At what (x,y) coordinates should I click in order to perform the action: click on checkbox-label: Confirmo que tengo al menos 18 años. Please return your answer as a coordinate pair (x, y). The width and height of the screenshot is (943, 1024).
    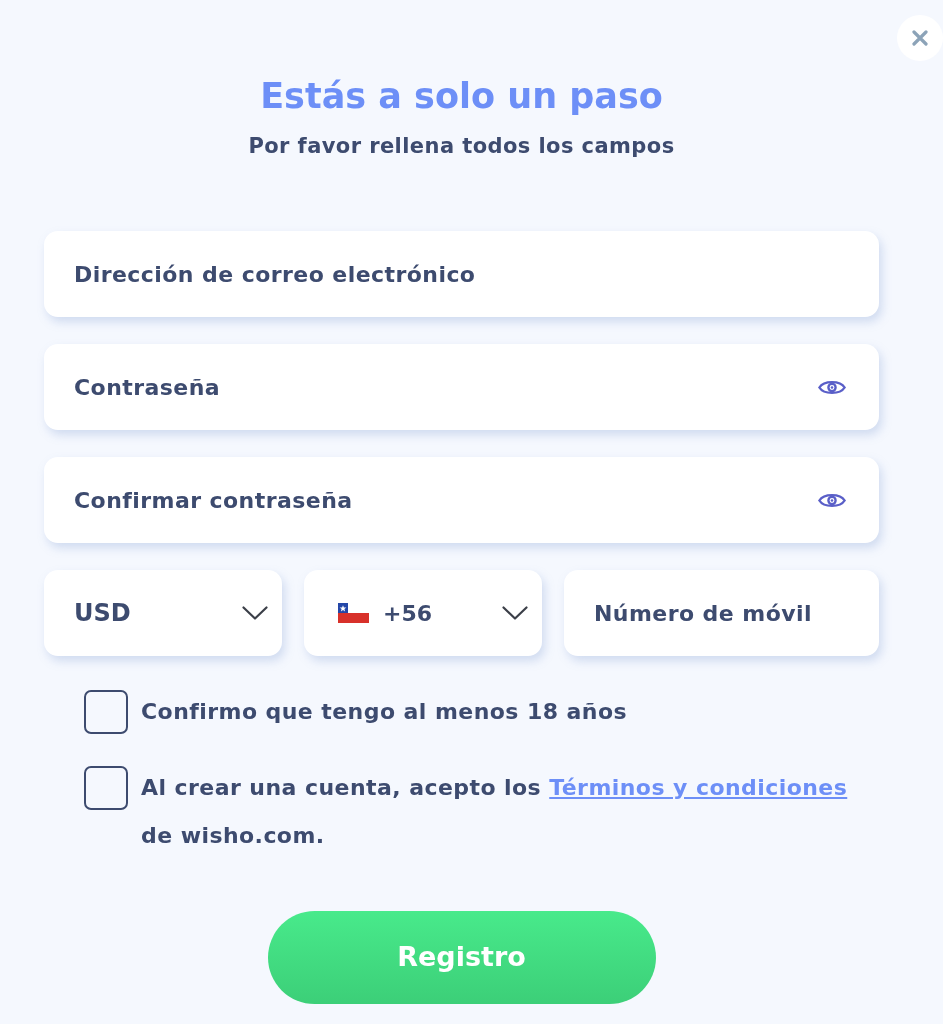
    Looking at the image, I should click on (384, 712).